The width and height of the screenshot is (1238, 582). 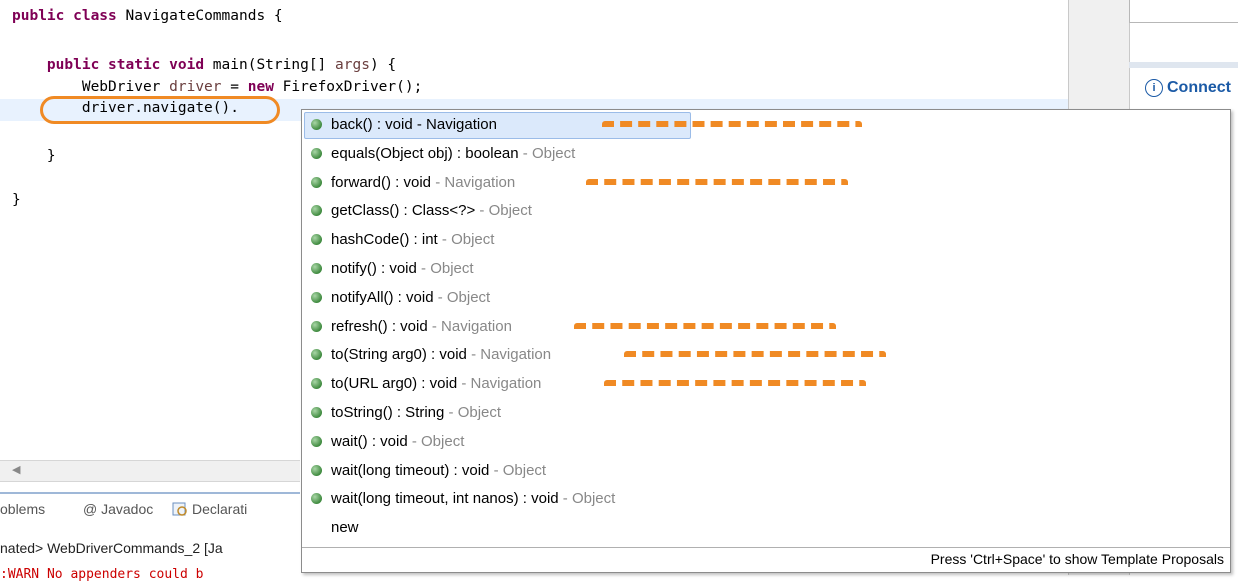 I want to click on proposal-label: wait() : void - Object, so click(x=397, y=441).